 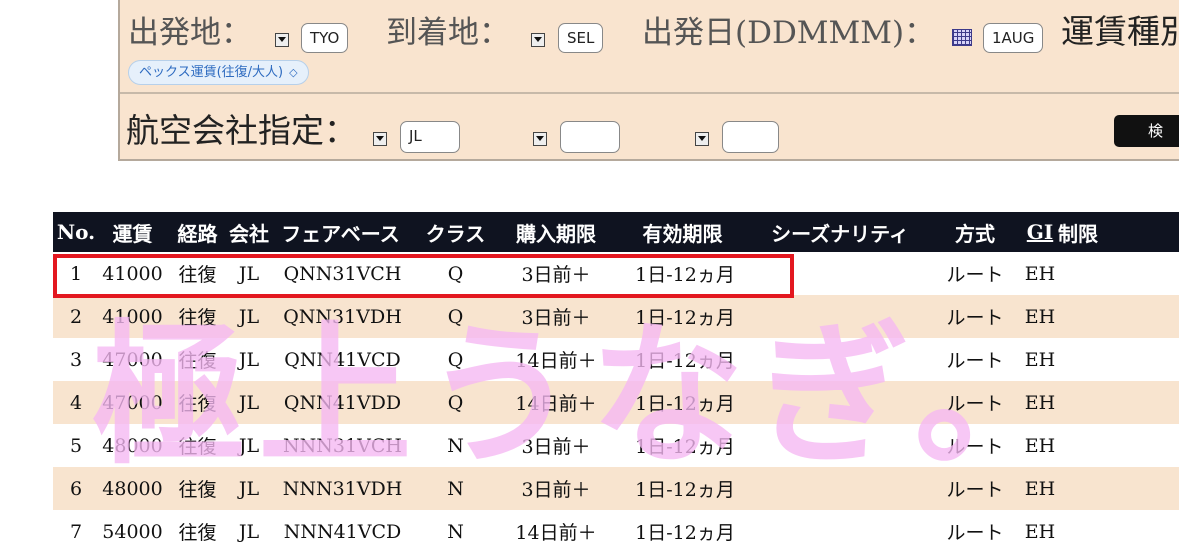 What do you see at coordinates (340, 445) in the screenshot?
I see `cell-fare-basis: NNN31VCH` at bounding box center [340, 445].